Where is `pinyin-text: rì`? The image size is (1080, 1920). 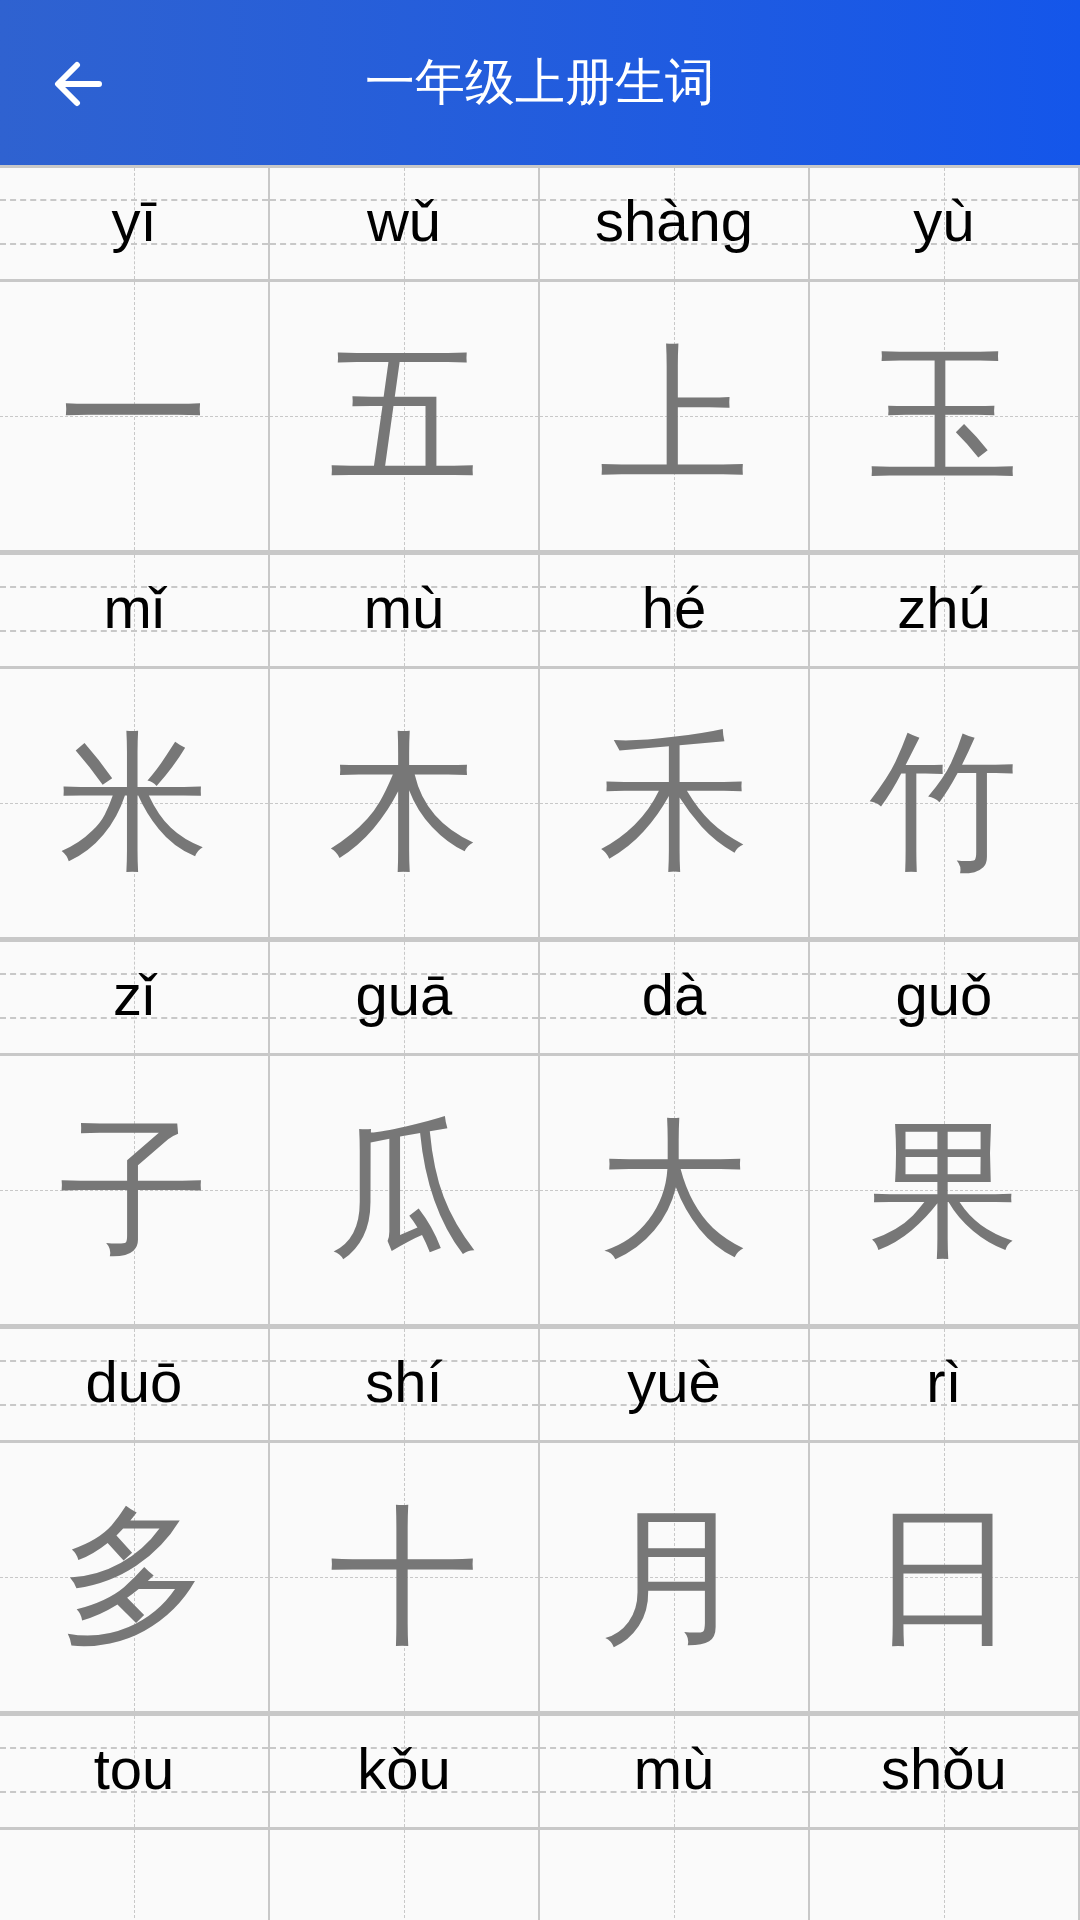
pinyin-text: rì is located at coordinates (944, 1384).